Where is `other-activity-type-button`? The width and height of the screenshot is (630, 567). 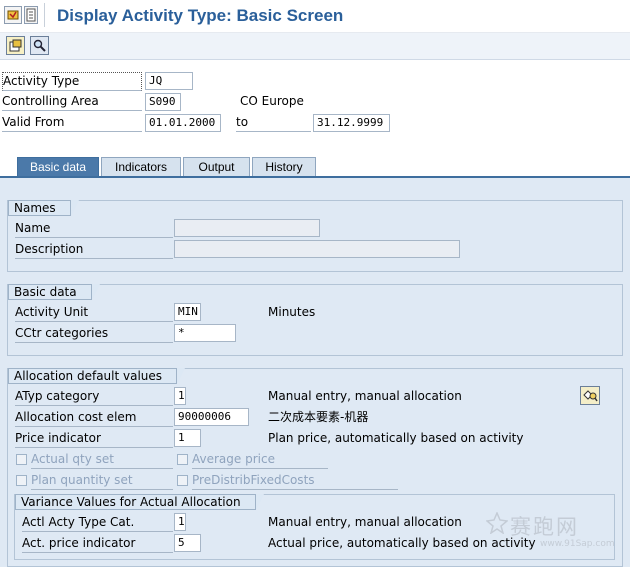 other-activity-type-button is located at coordinates (15, 45).